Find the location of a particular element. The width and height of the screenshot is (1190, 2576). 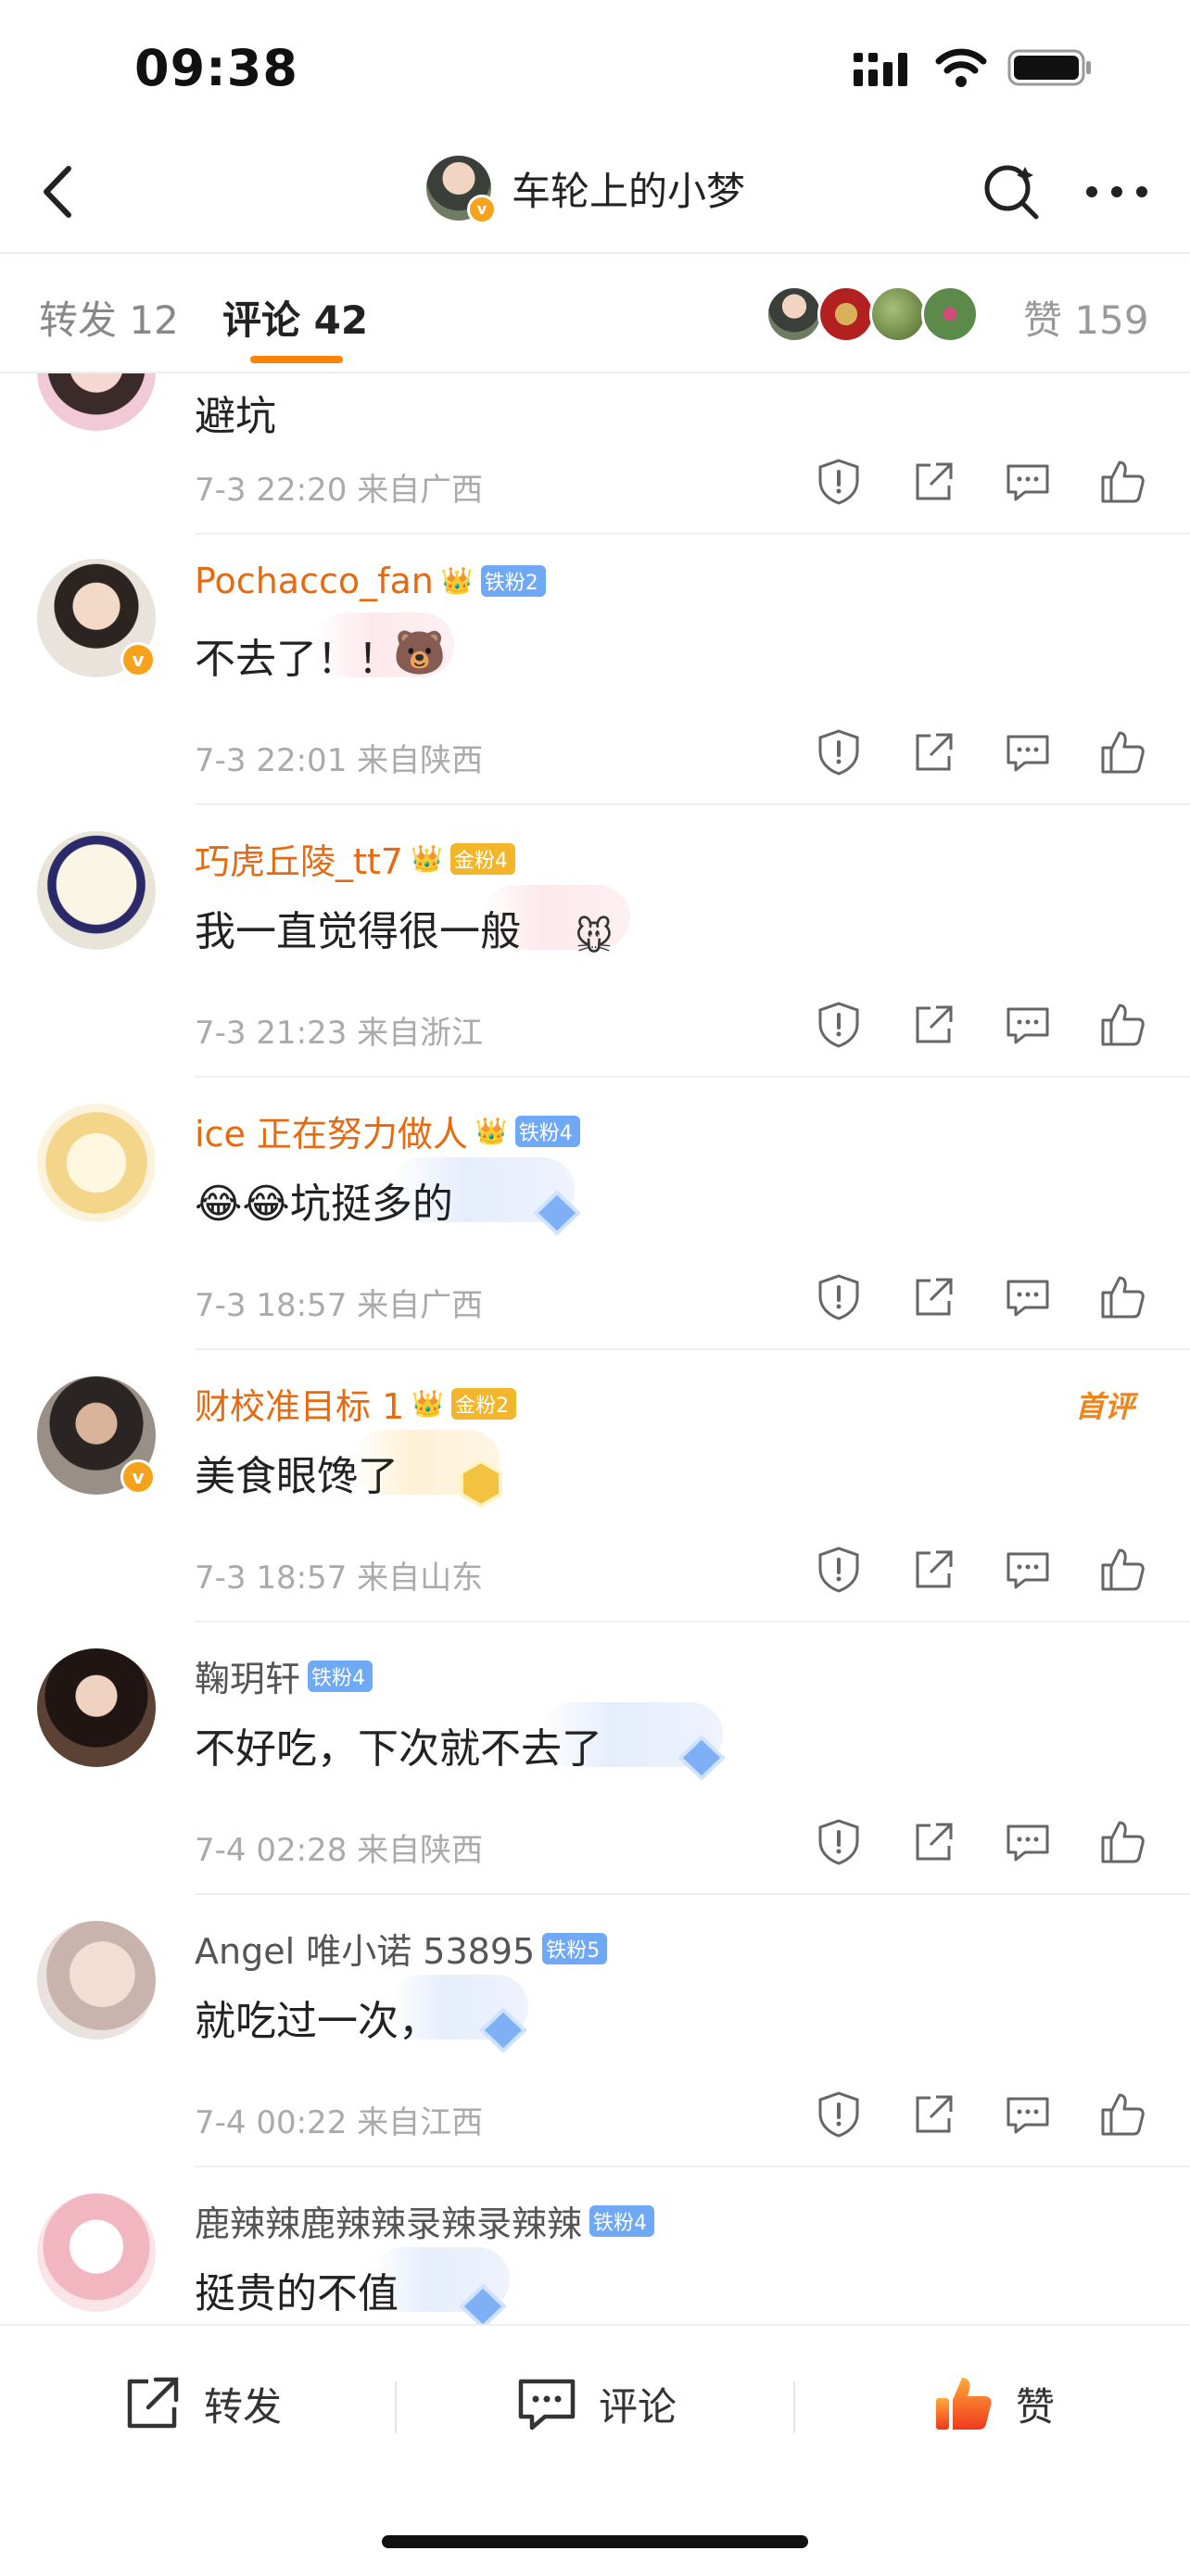

username: Pochacco_fan is located at coordinates (314, 581).